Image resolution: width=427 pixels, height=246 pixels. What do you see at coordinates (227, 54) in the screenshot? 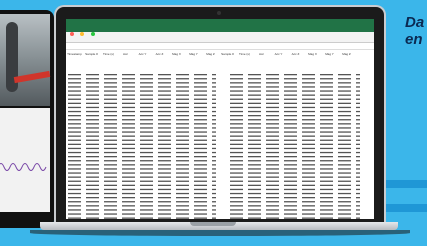
I see `column-header: Sample #` at bounding box center [227, 54].